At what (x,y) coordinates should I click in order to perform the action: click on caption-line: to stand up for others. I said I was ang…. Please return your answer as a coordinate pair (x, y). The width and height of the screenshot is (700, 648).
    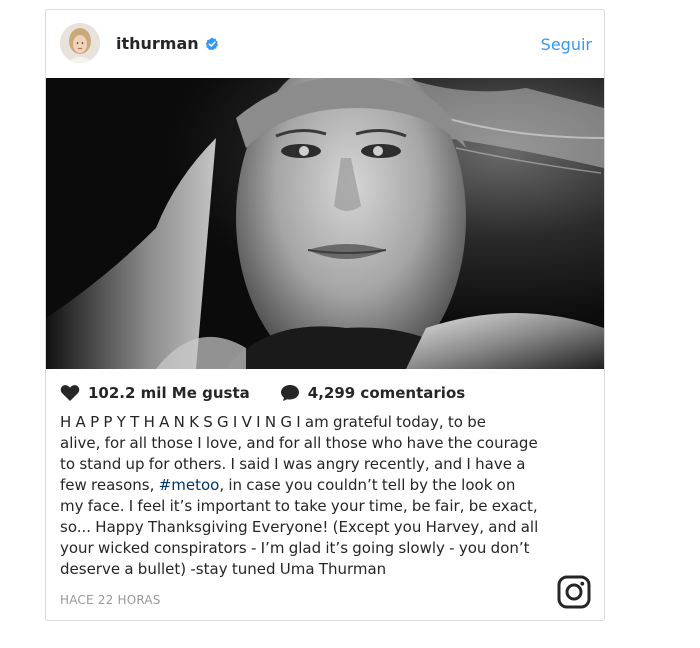
    Looking at the image, I should click on (293, 464).